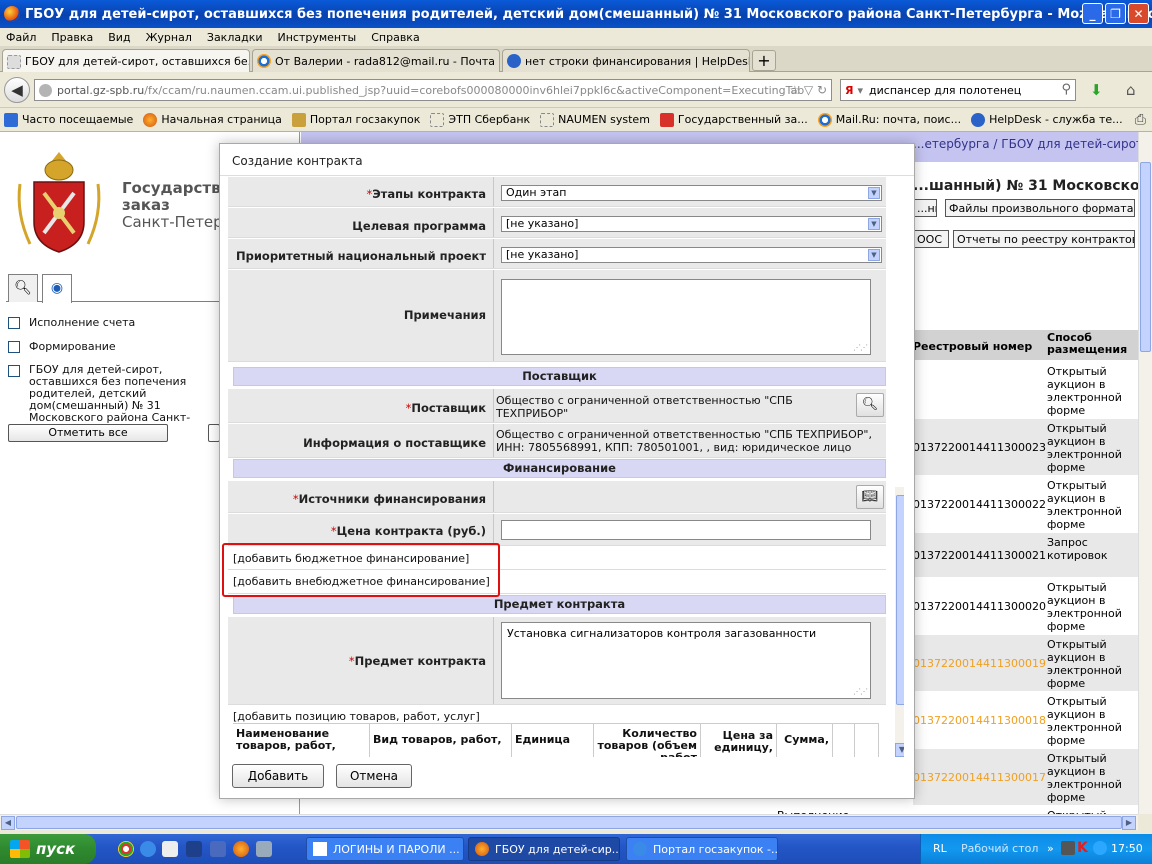 This screenshot has height=864, width=1152. What do you see at coordinates (999, 848) in the screenshot?
I see `desktop-toolbar: Рабочий стол` at bounding box center [999, 848].